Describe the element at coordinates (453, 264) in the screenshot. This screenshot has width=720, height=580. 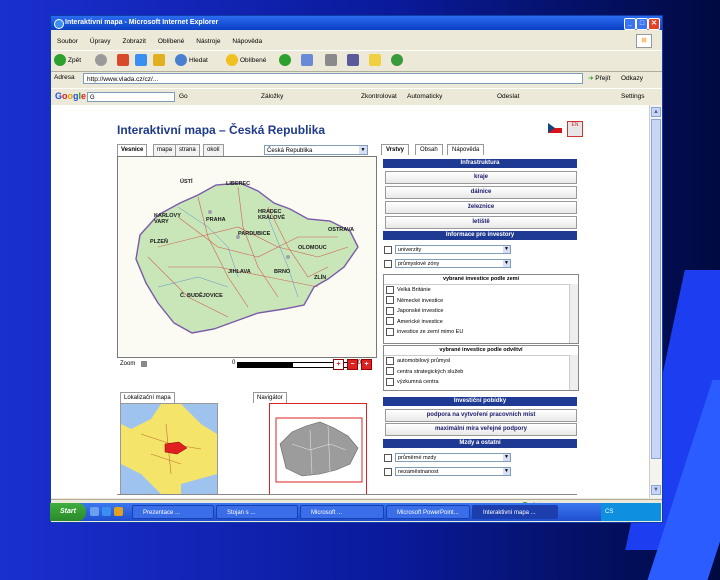
I see `industrial-zones-select: průmyslové zóny ▼` at that location.